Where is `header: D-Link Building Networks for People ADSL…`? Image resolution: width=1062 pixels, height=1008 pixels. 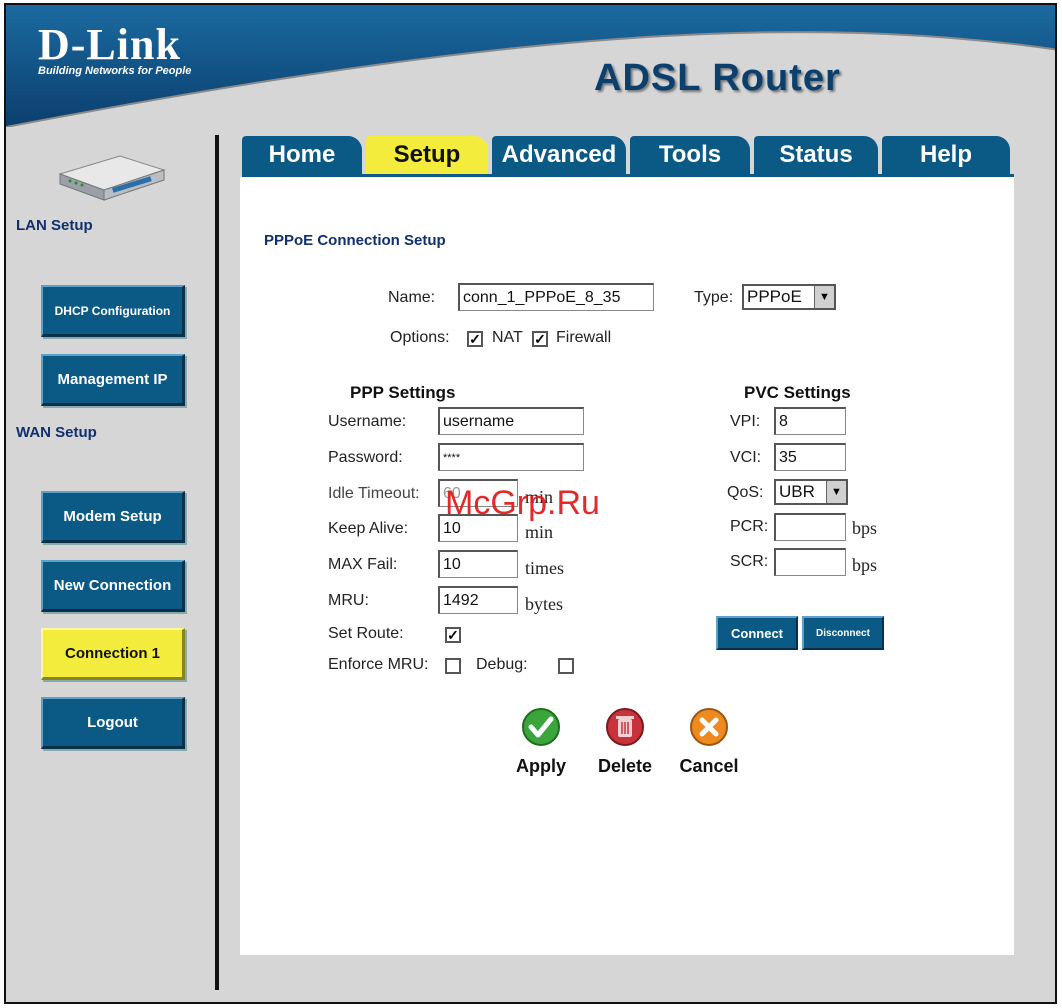
header: D-Link Building Networks for People ADSL… is located at coordinates (530, 66).